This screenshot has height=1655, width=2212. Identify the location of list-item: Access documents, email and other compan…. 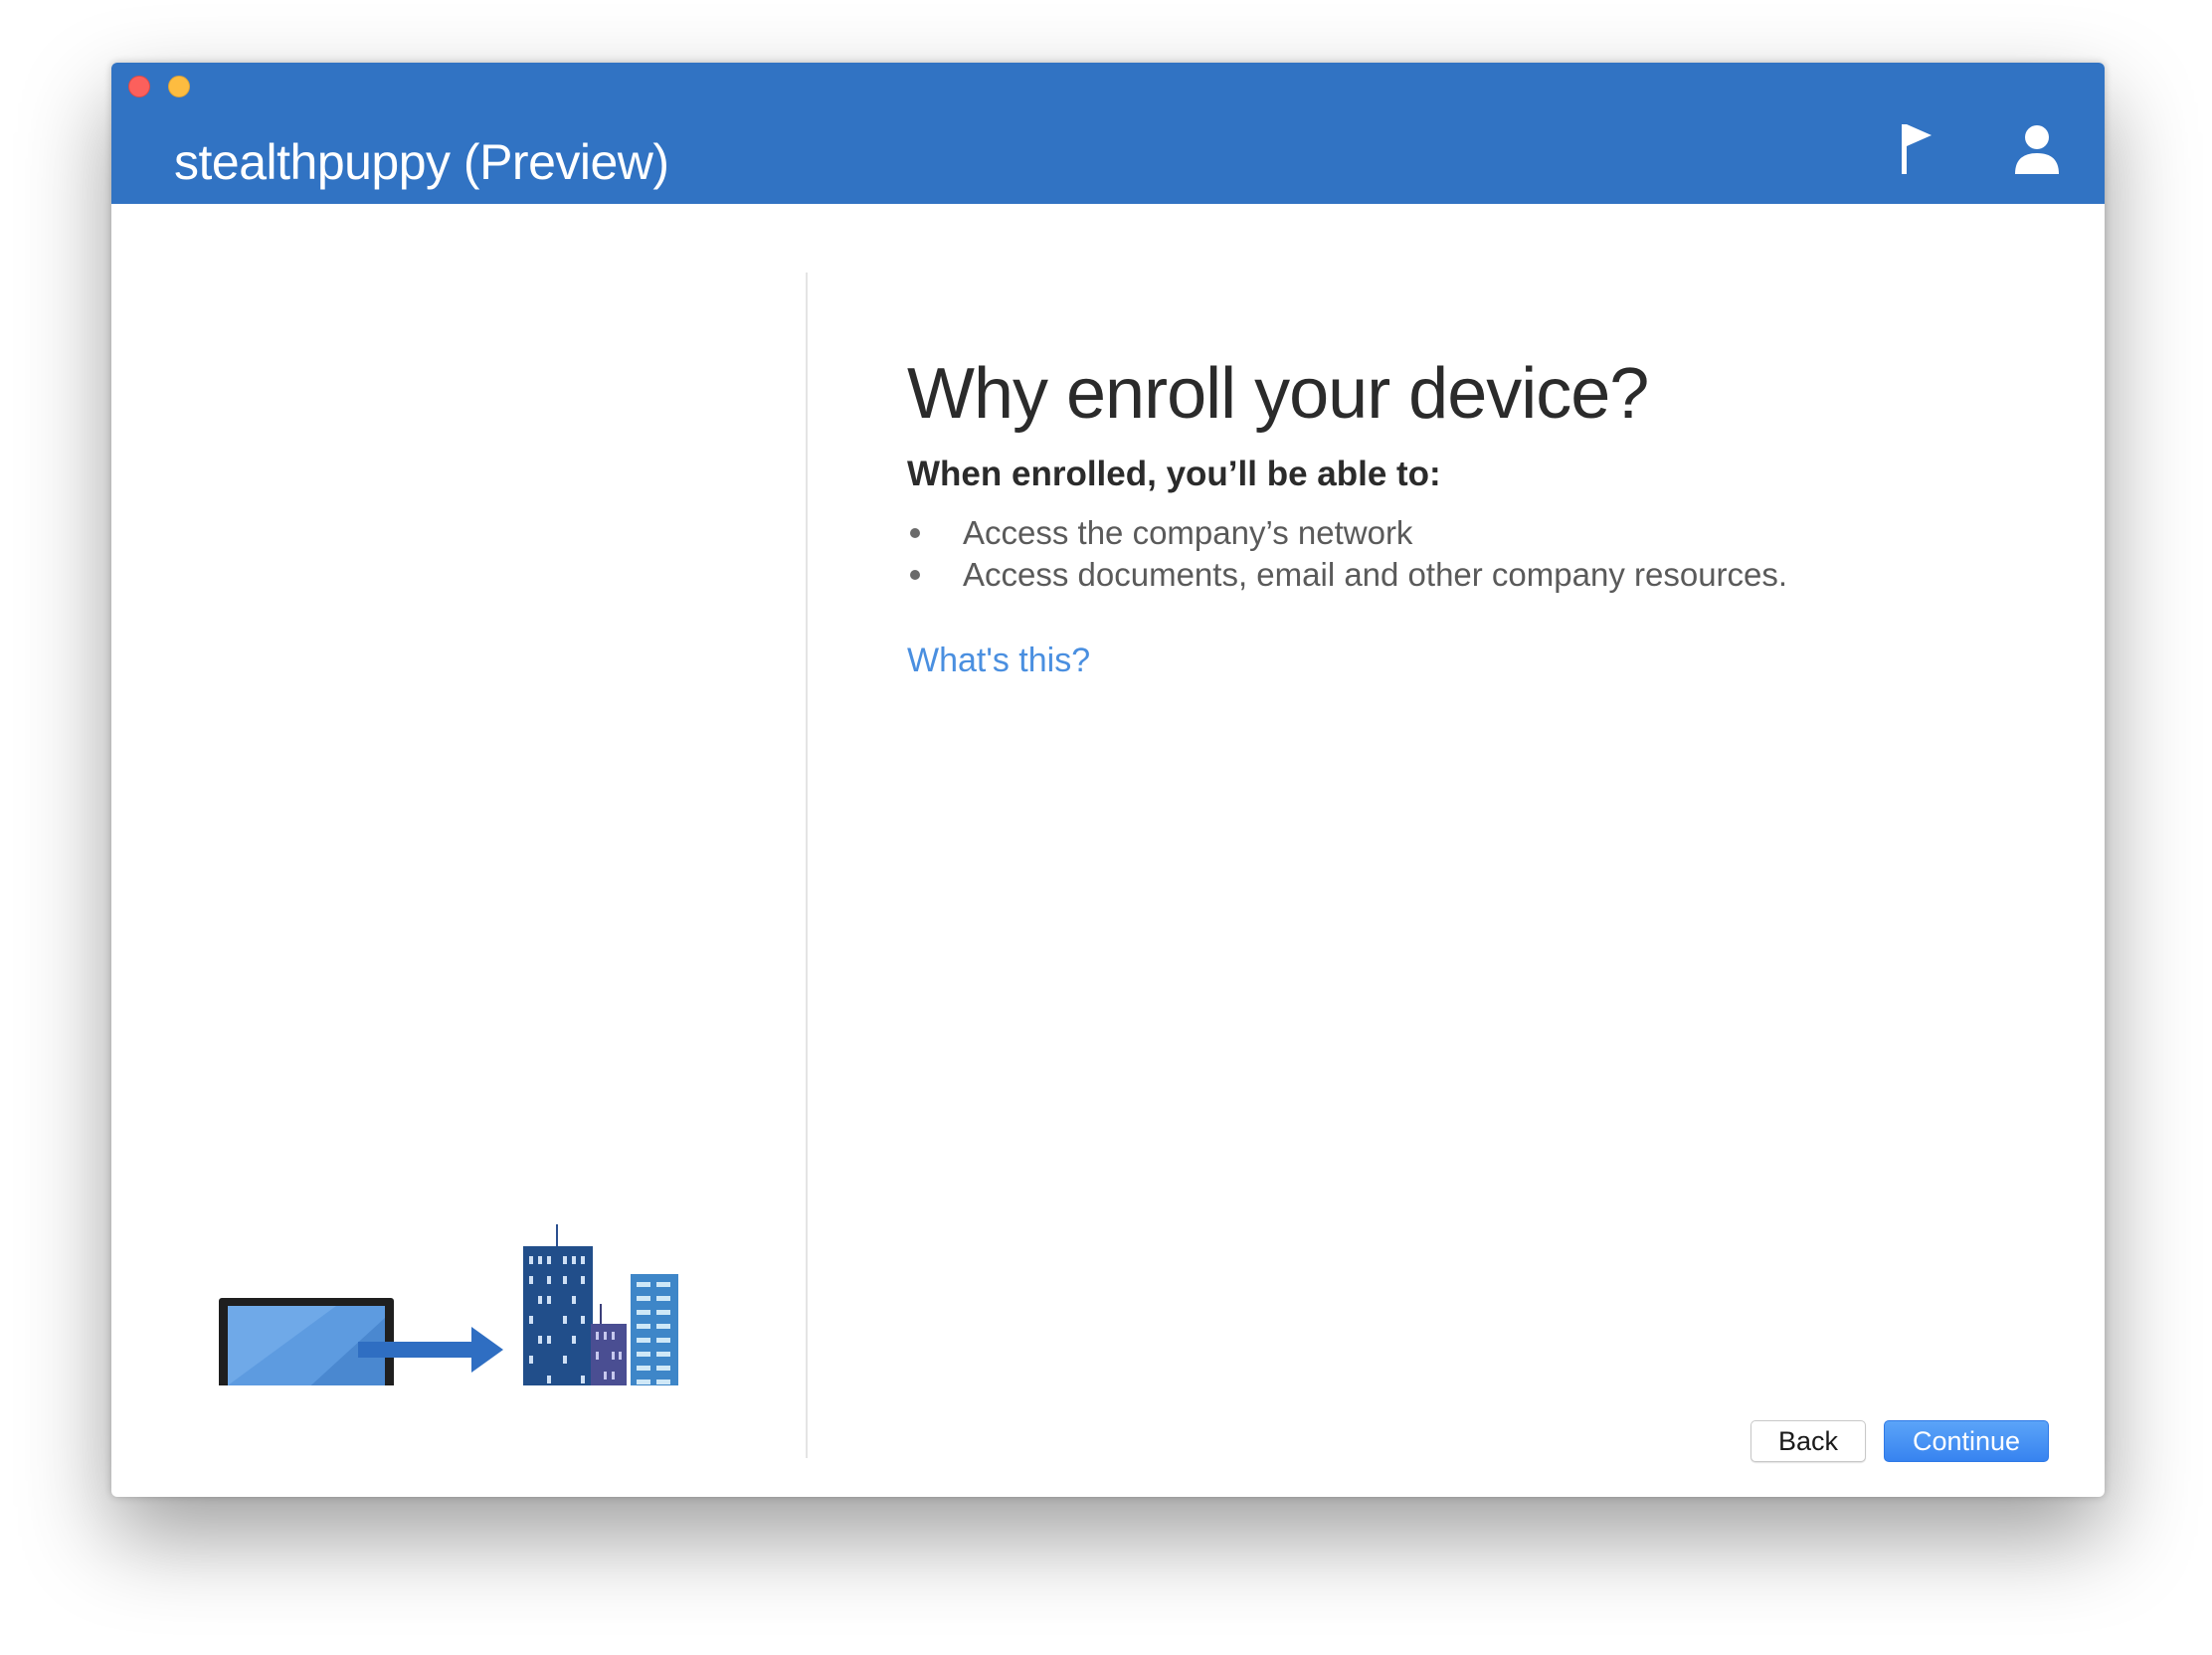
(1347, 575).